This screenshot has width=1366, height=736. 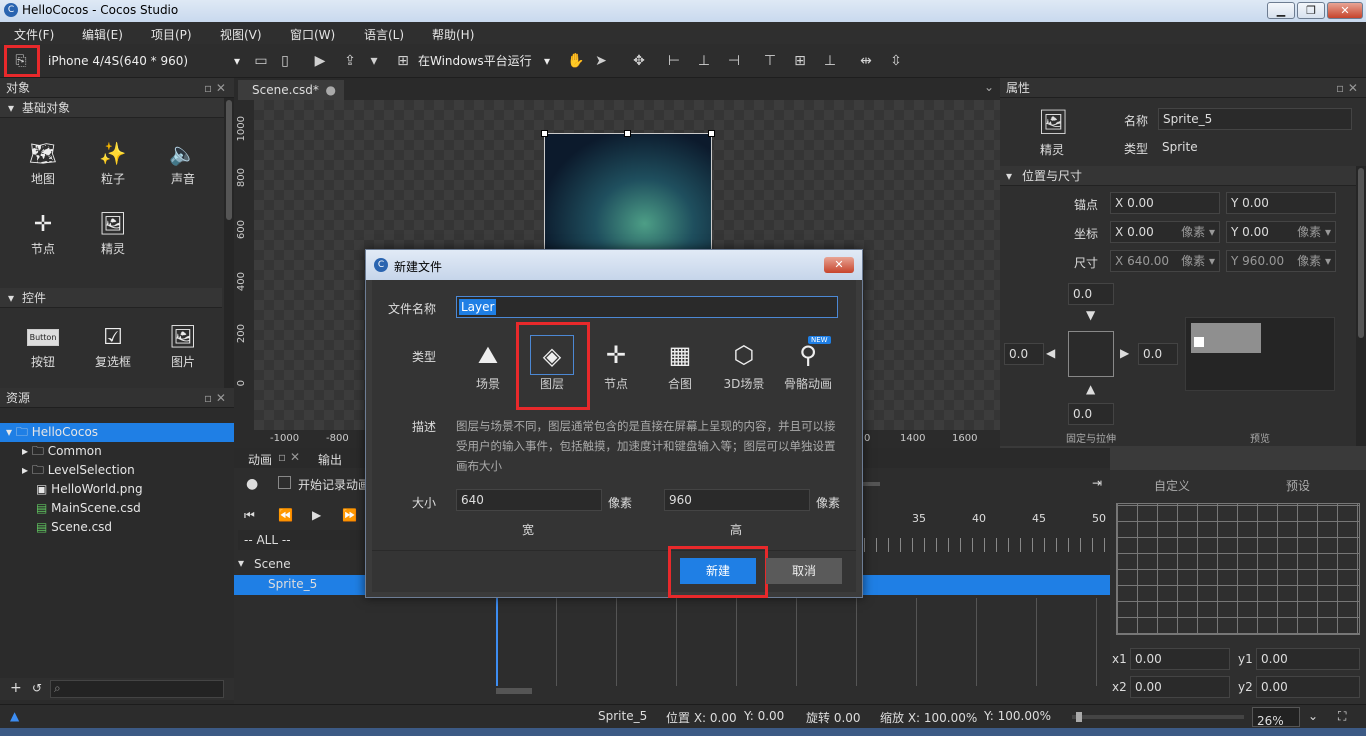 I want to click on cancel-button: 取消, so click(x=804, y=571).